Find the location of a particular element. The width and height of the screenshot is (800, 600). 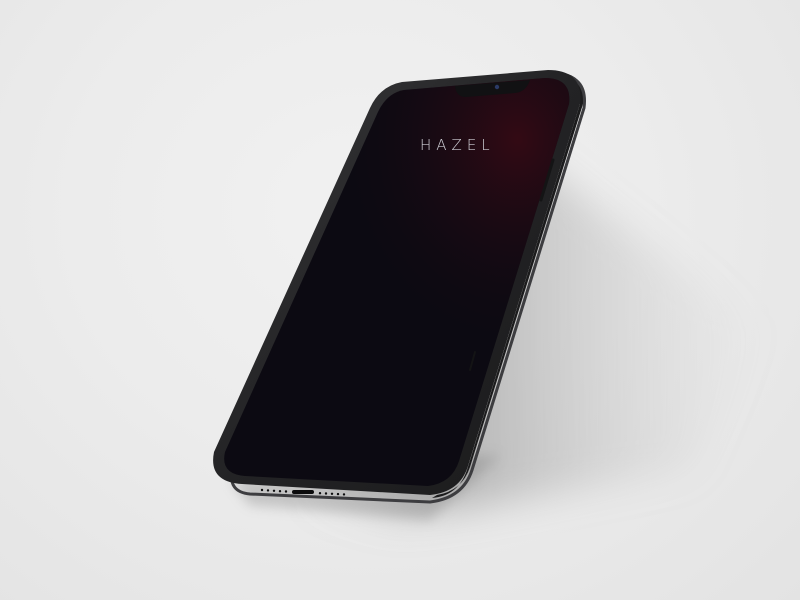

front-camera-icon is located at coordinates (497, 87).